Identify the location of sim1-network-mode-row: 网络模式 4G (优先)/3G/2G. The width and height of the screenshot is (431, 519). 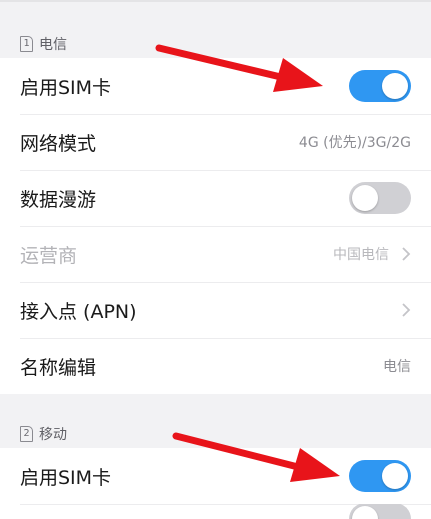
(215, 142).